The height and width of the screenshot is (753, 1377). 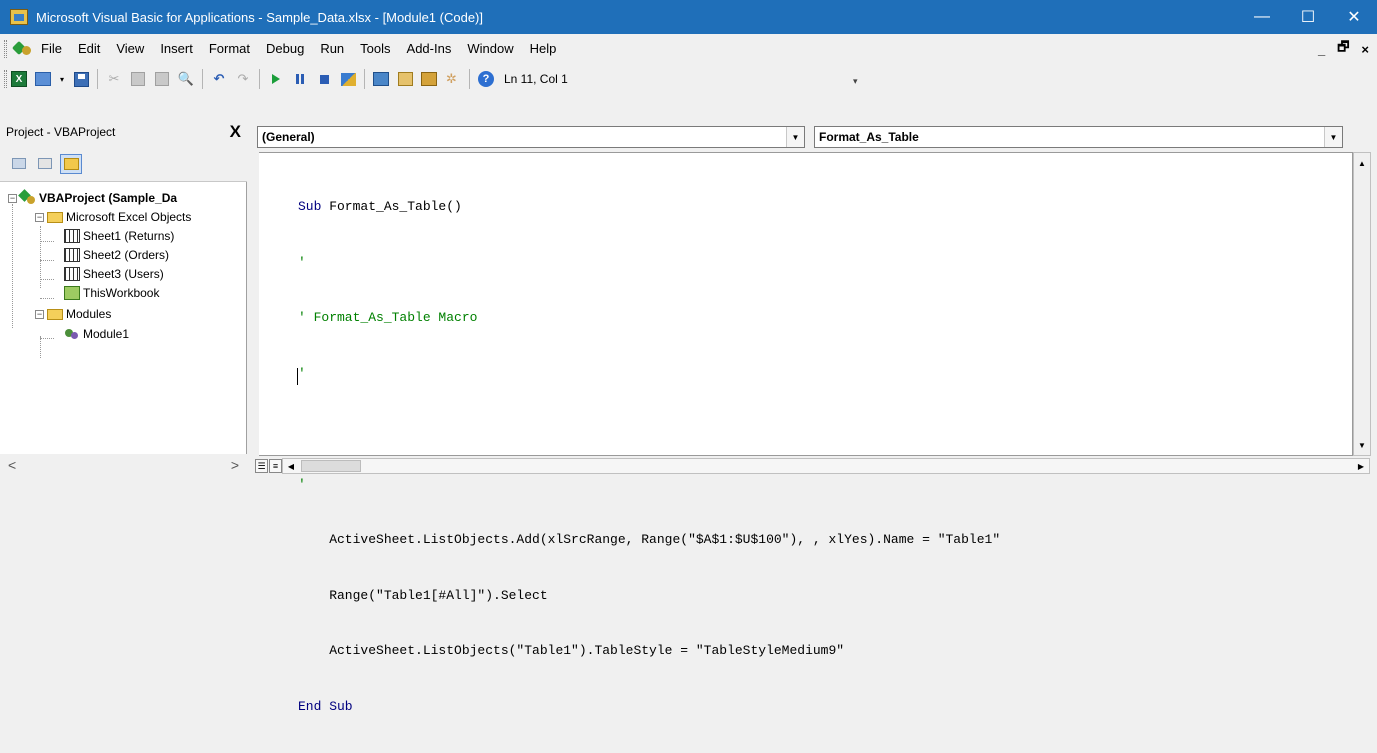 I want to click on tree-item-sheet3: Sheet3 (Users), so click(x=114, y=274).